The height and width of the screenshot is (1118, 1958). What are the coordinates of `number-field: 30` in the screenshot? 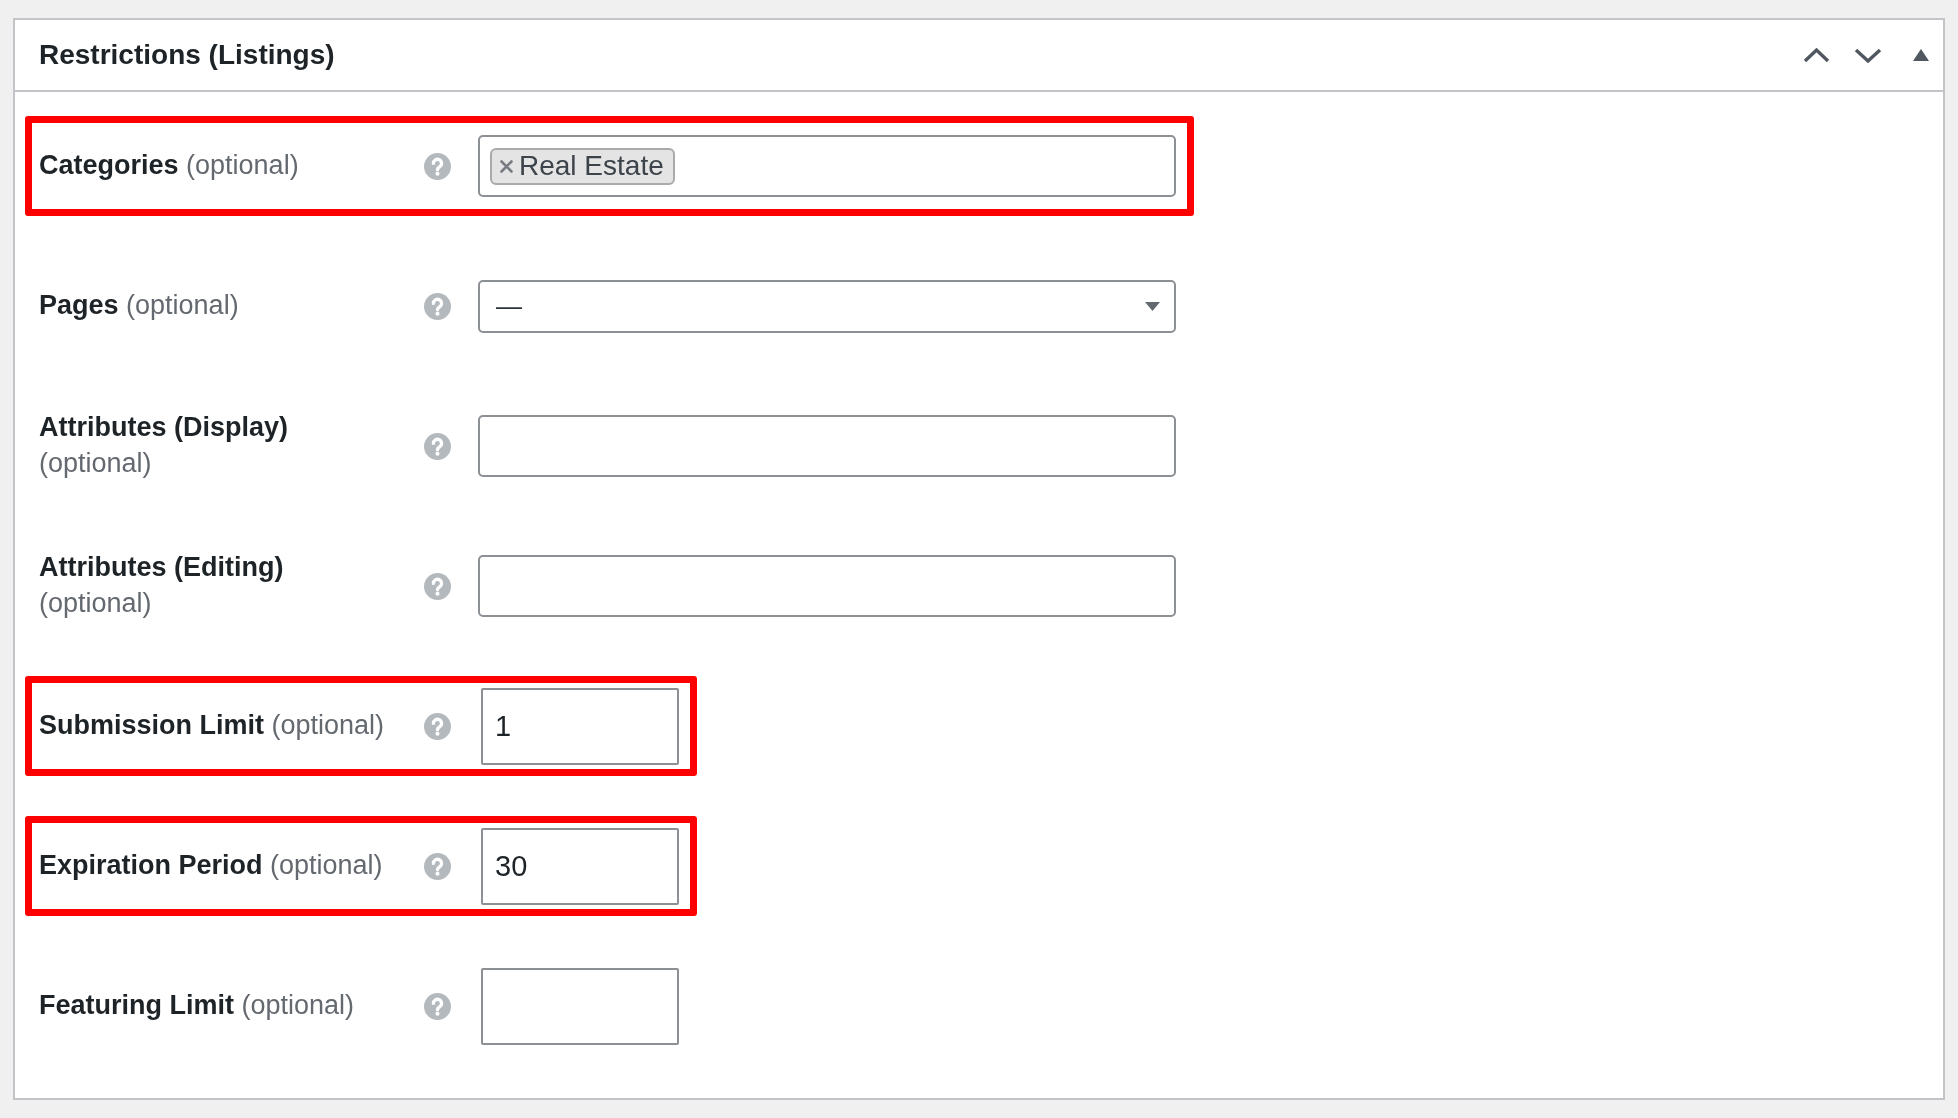 It's located at (580, 866).